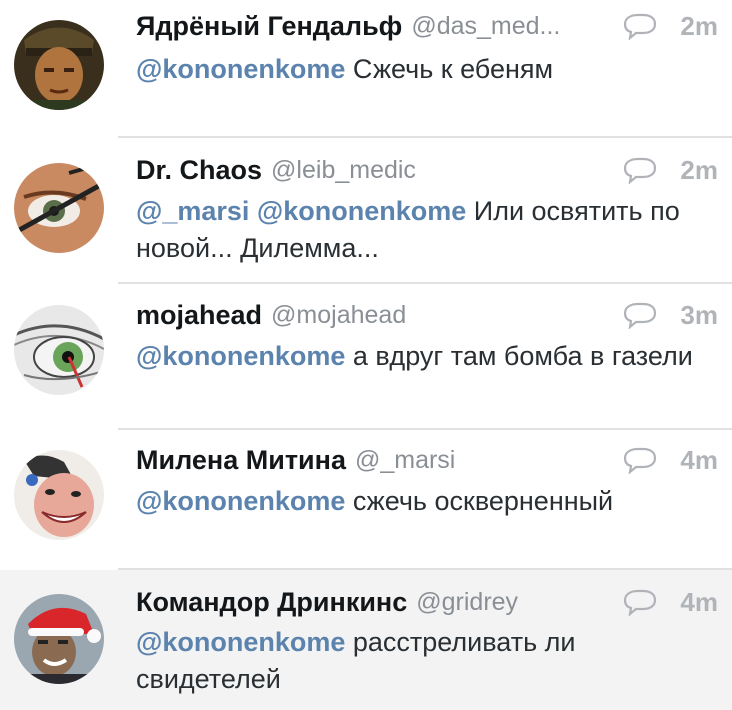  Describe the element at coordinates (271, 602) in the screenshot. I see `author-name: Командор Дринкинс` at that location.